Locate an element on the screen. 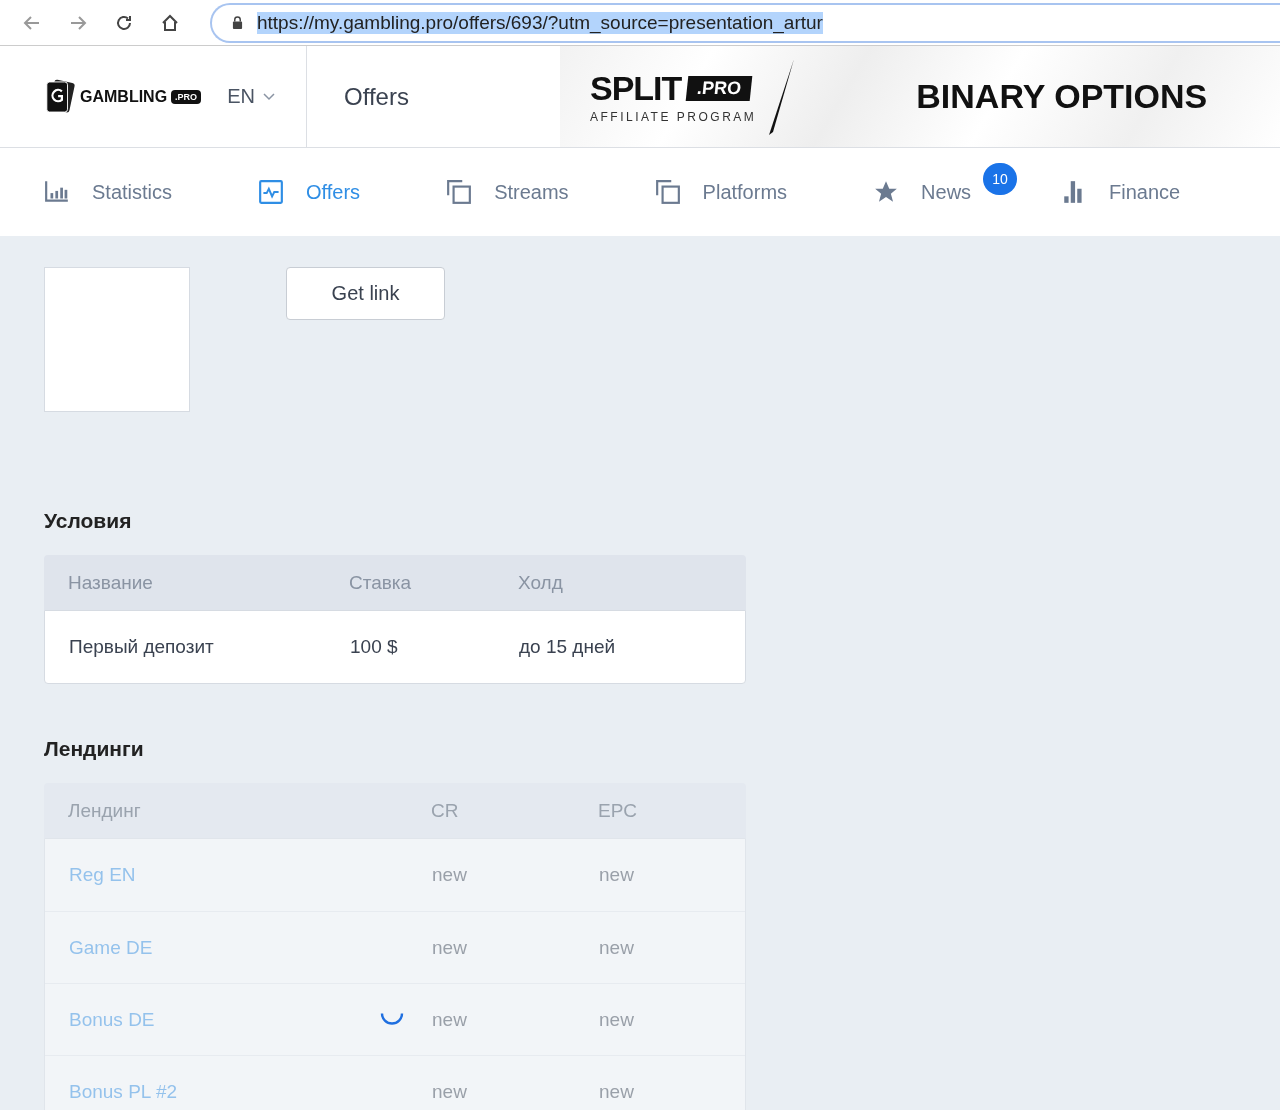  cards-icon is located at coordinates (60, 96).